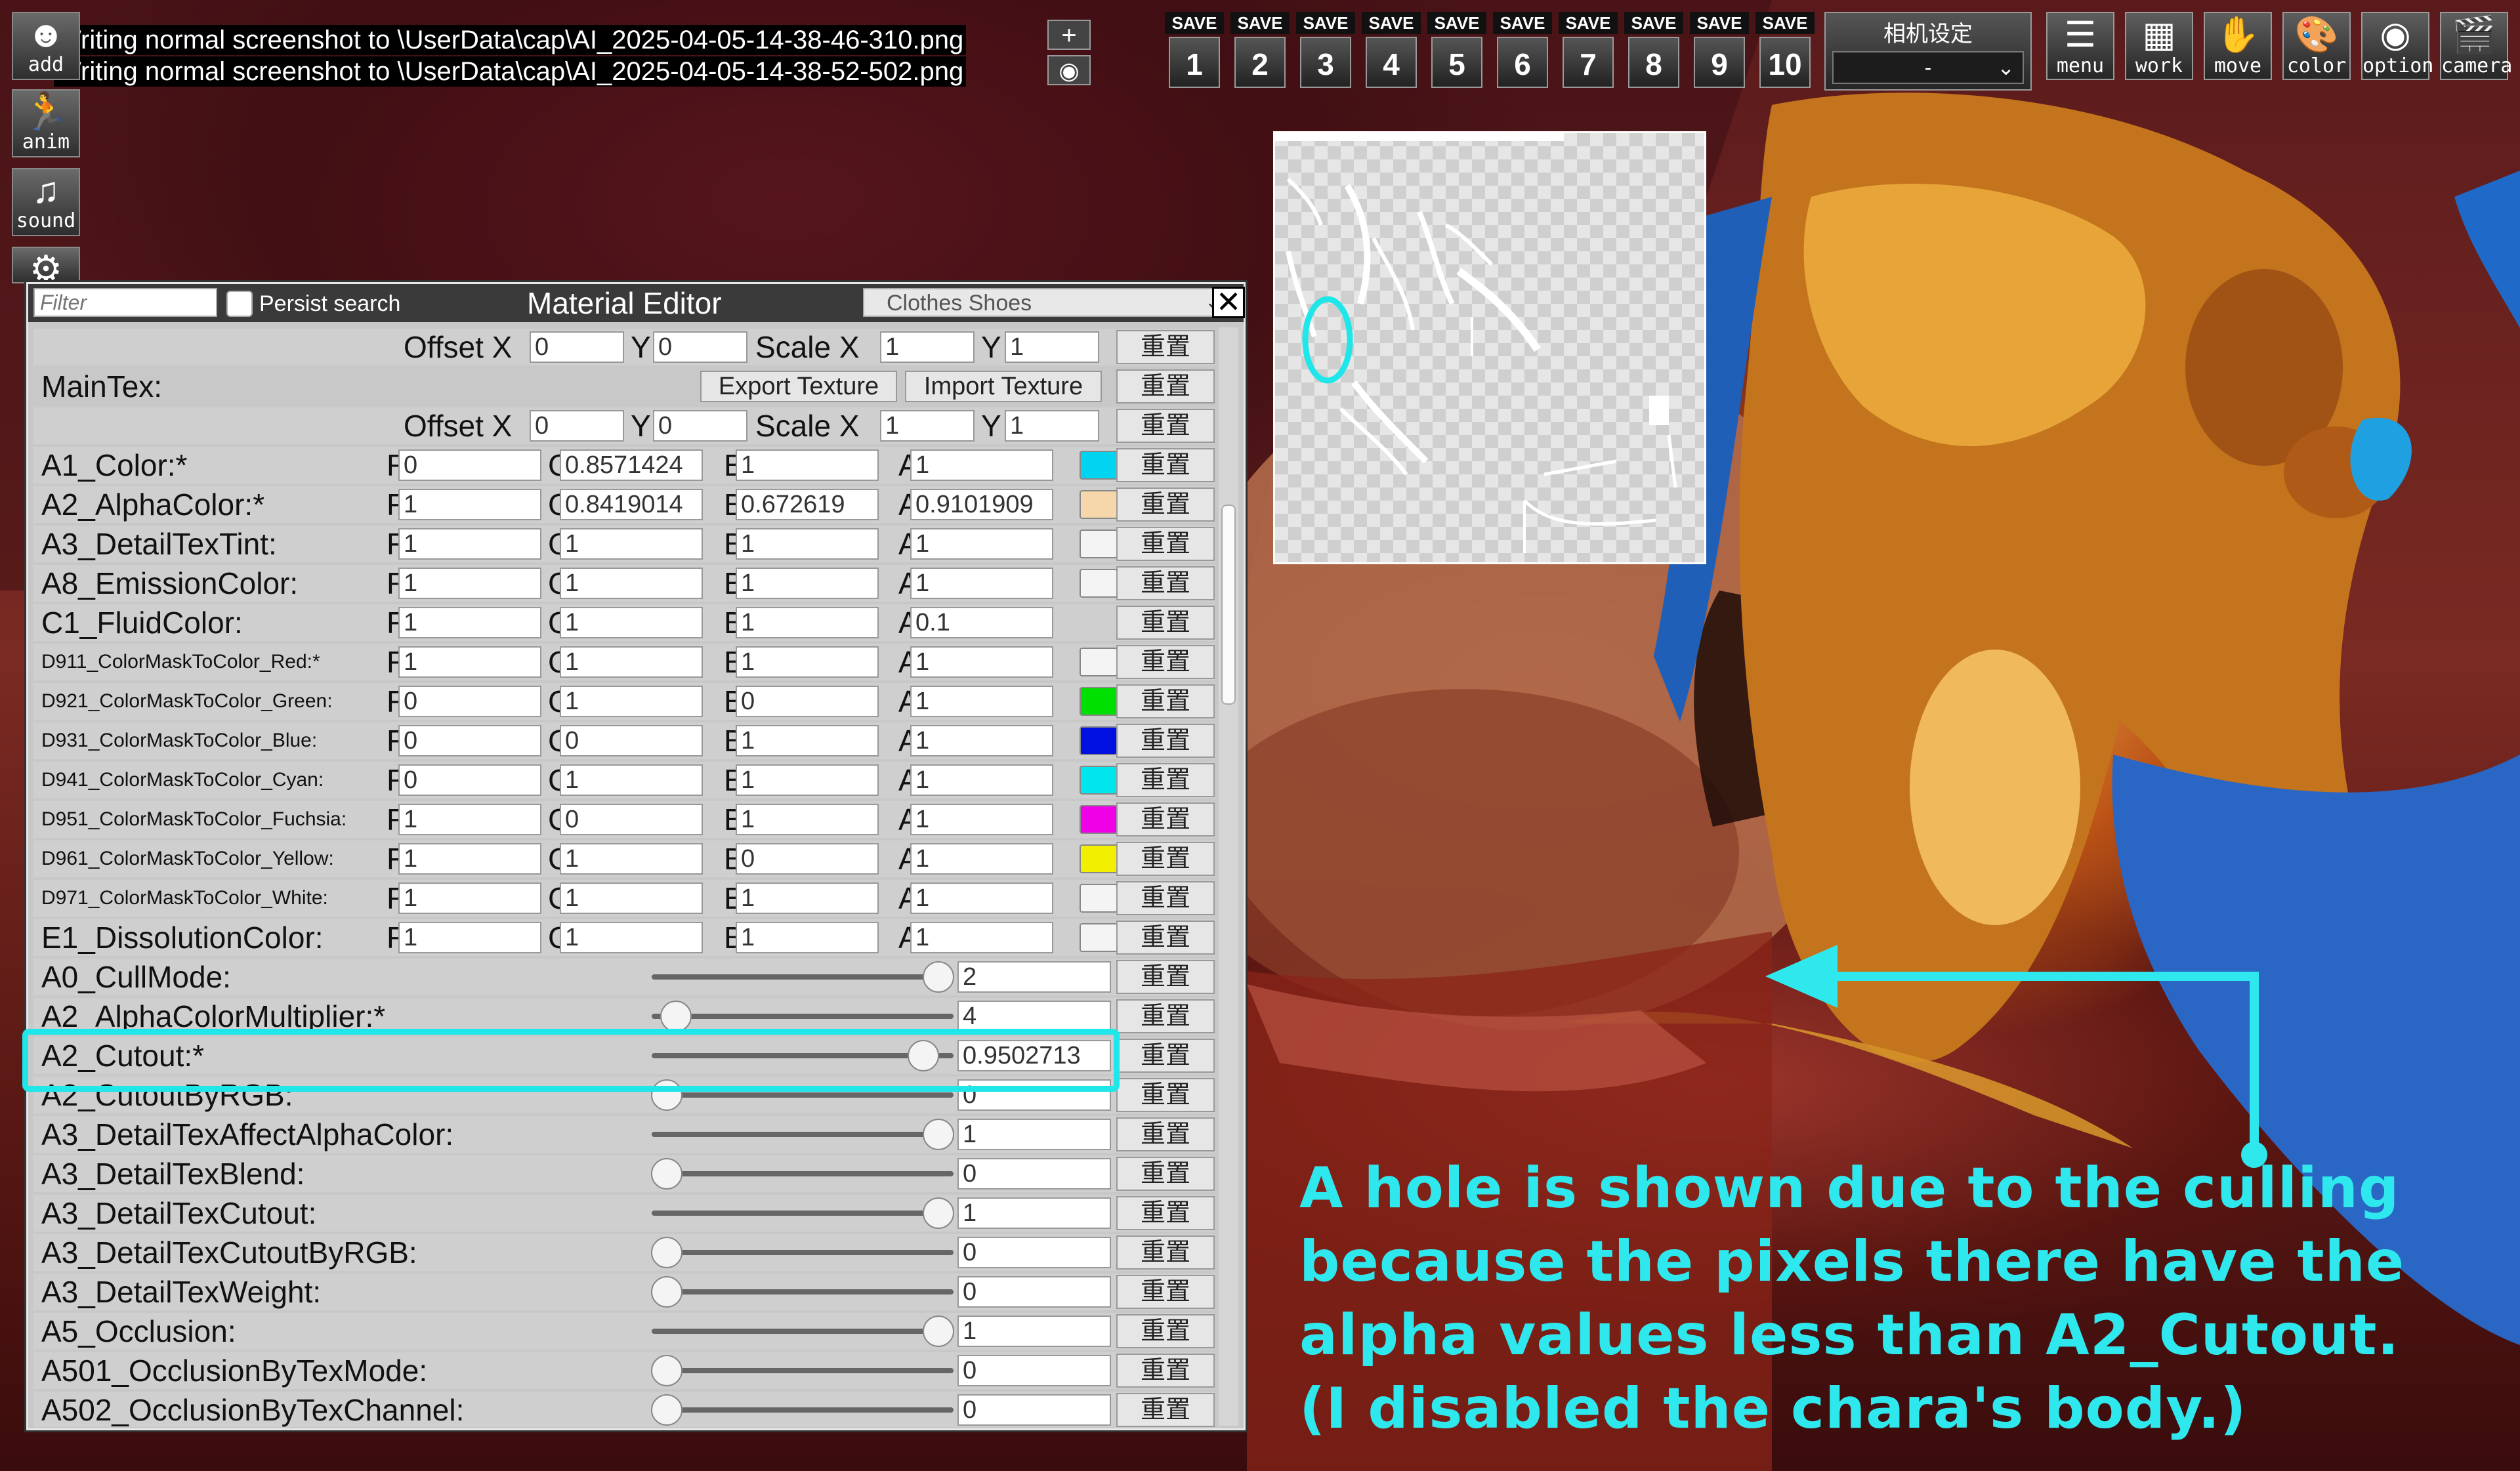  I want to click on add-button: ☻ add, so click(46, 46).